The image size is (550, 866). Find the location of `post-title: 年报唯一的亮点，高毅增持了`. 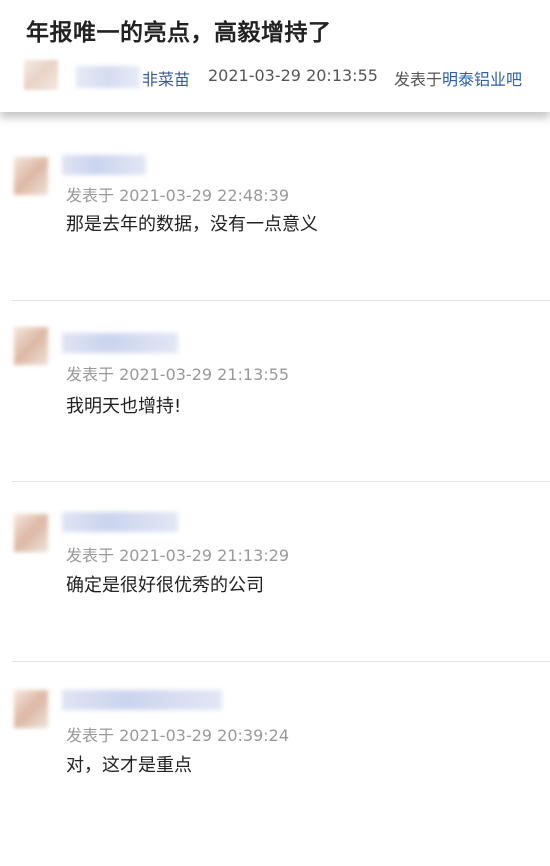

post-title: 年报唯一的亮点，高毅增持了 is located at coordinates (179, 33).